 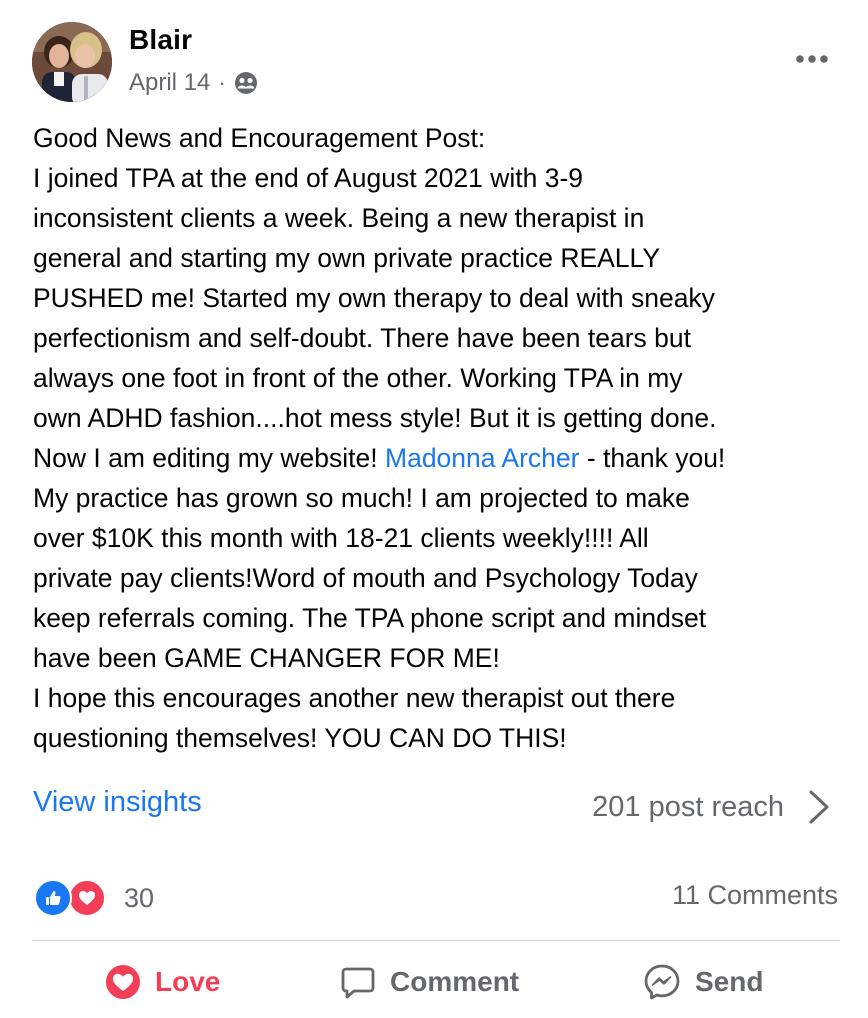 I want to click on reaction-icons, so click(x=72, y=898).